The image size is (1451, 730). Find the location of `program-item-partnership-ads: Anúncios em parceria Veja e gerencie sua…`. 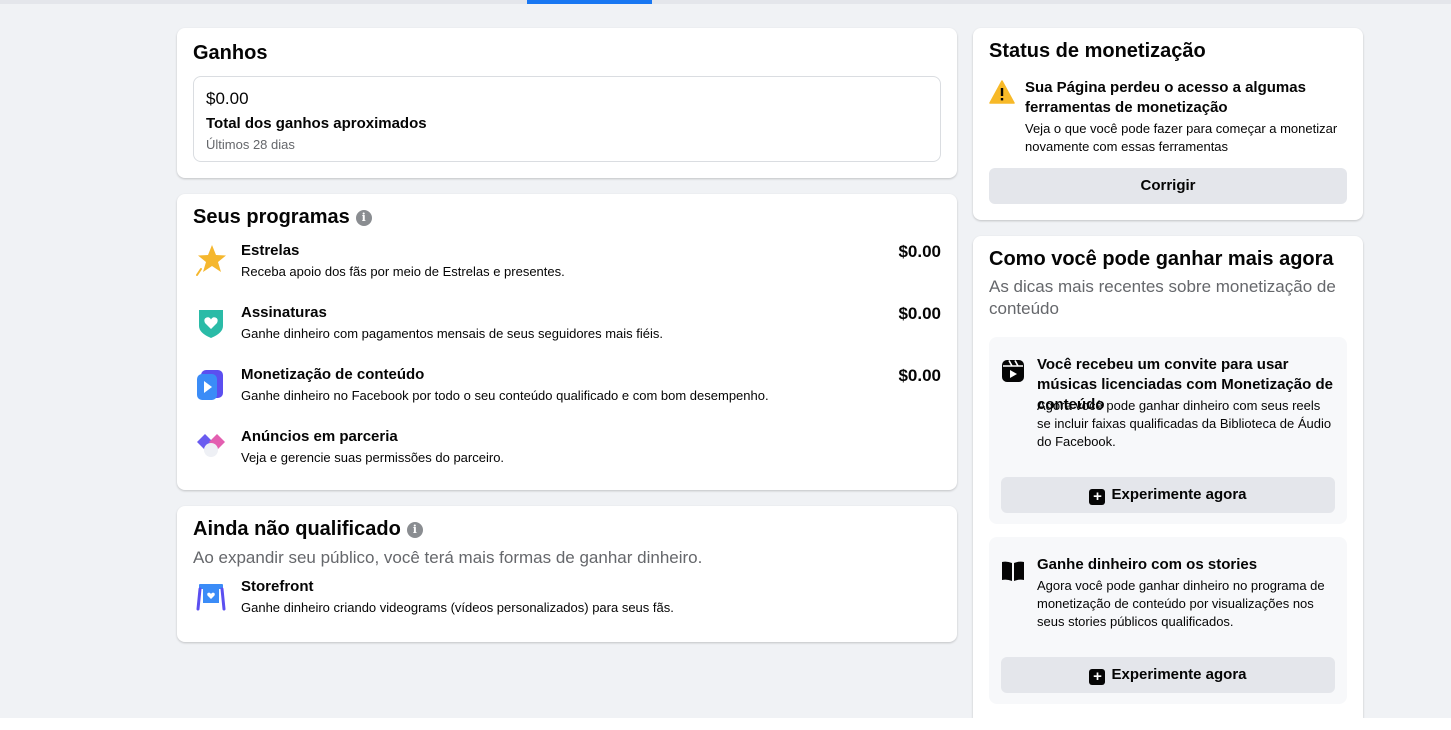

program-item-partnership-ads: Anúncios em parceria Veja e gerencie sua… is located at coordinates (567, 452).